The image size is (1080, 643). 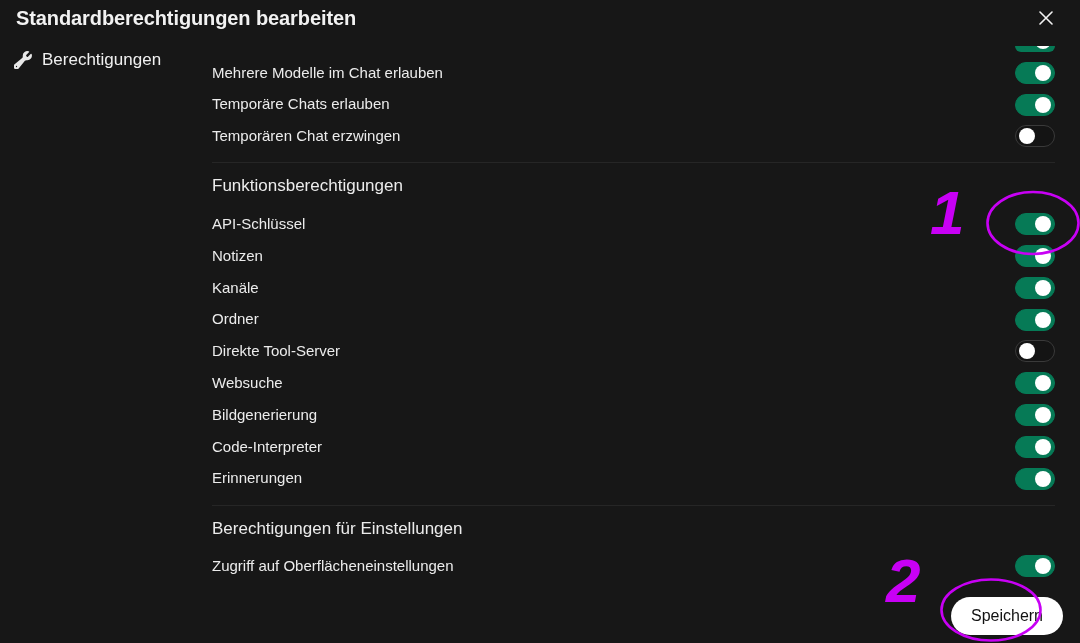 What do you see at coordinates (235, 319) in the screenshot?
I see `permission-label: Ordner` at bounding box center [235, 319].